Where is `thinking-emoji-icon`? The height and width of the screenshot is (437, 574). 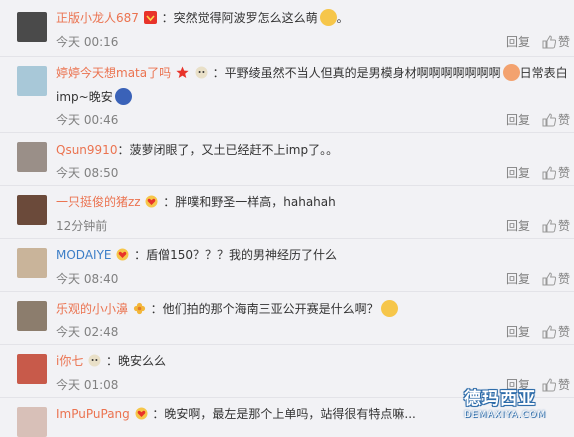 thinking-emoji-icon is located at coordinates (389, 308).